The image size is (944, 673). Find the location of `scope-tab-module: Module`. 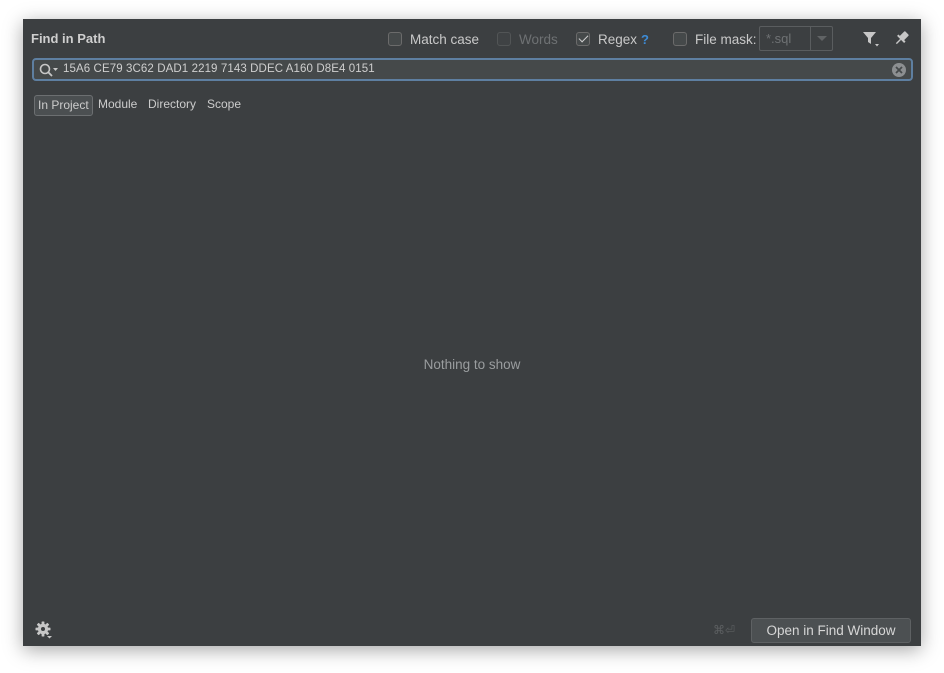

scope-tab-module: Module is located at coordinates (117, 105).